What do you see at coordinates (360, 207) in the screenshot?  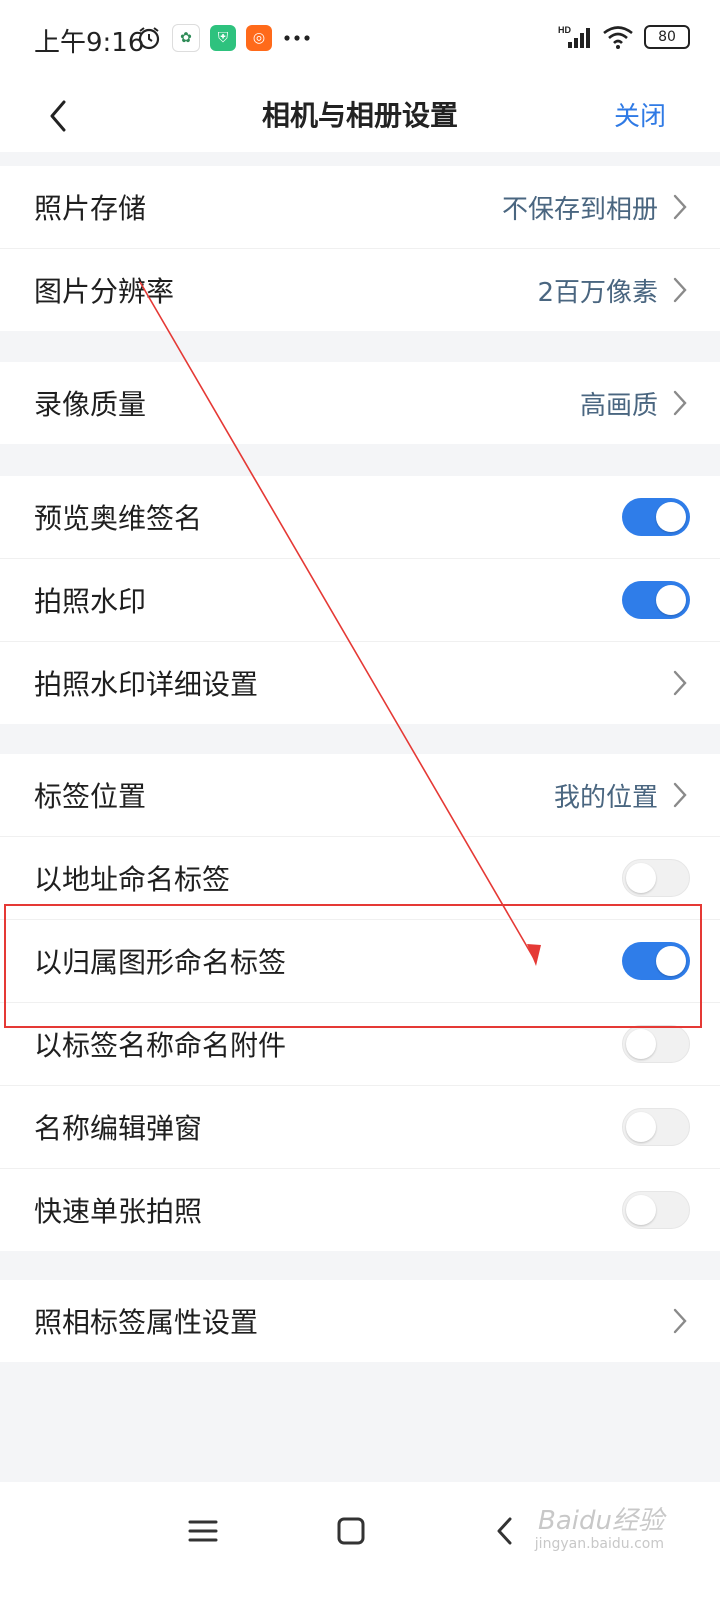 I see `setting-row-photo-storage: 照片存储 不保存到相册` at bounding box center [360, 207].